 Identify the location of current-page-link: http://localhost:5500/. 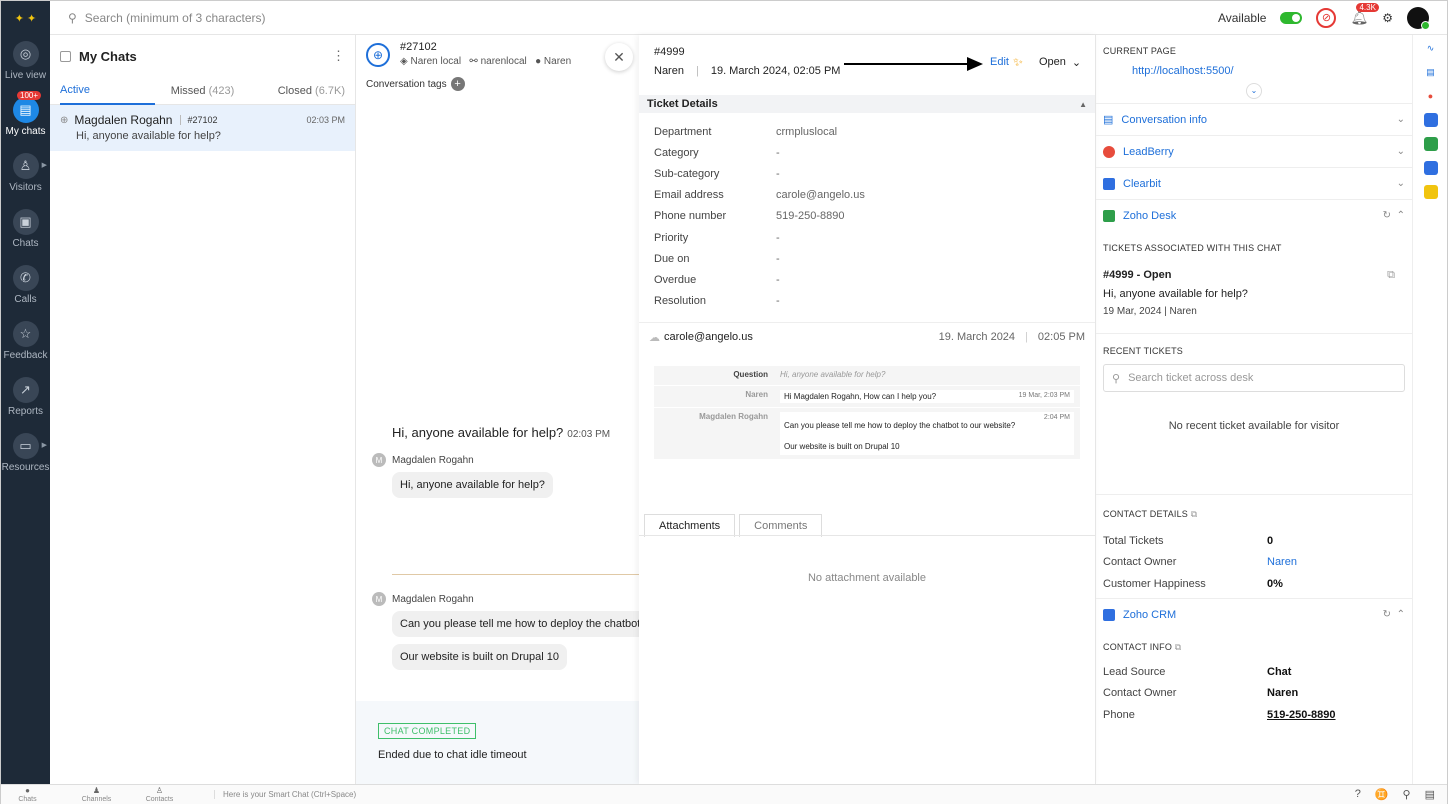
(1268, 71).